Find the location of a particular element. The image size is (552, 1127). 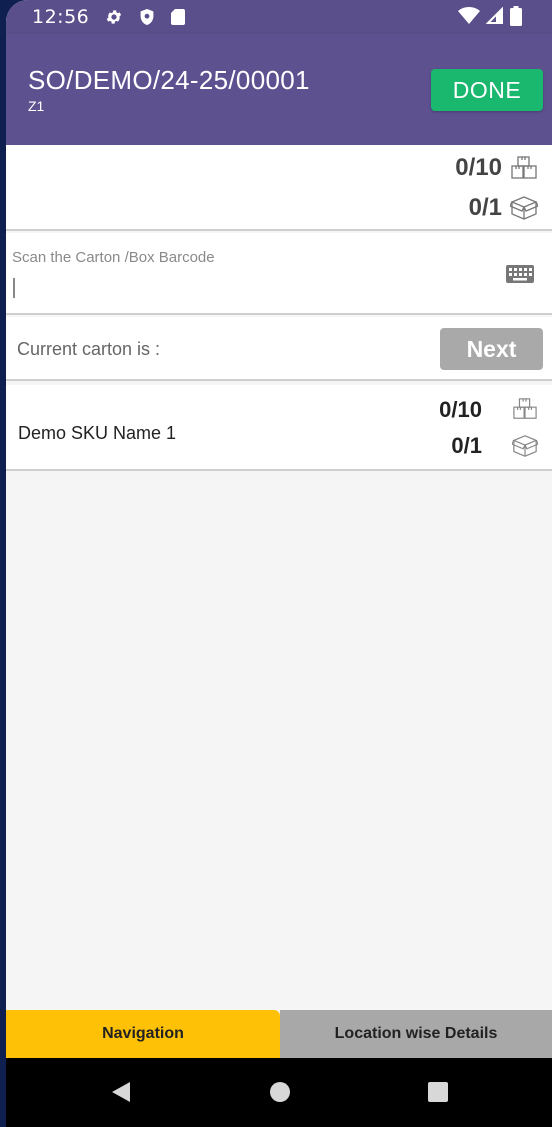

home-icon is located at coordinates (280, 1092).